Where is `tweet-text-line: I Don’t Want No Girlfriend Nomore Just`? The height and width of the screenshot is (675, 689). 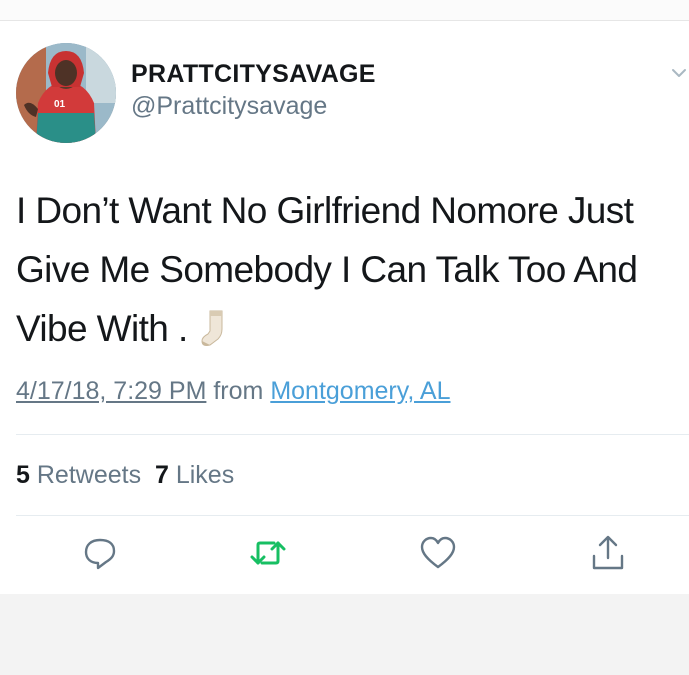 tweet-text-line: I Don’t Want No Girlfriend Nomore Just is located at coordinates (325, 210).